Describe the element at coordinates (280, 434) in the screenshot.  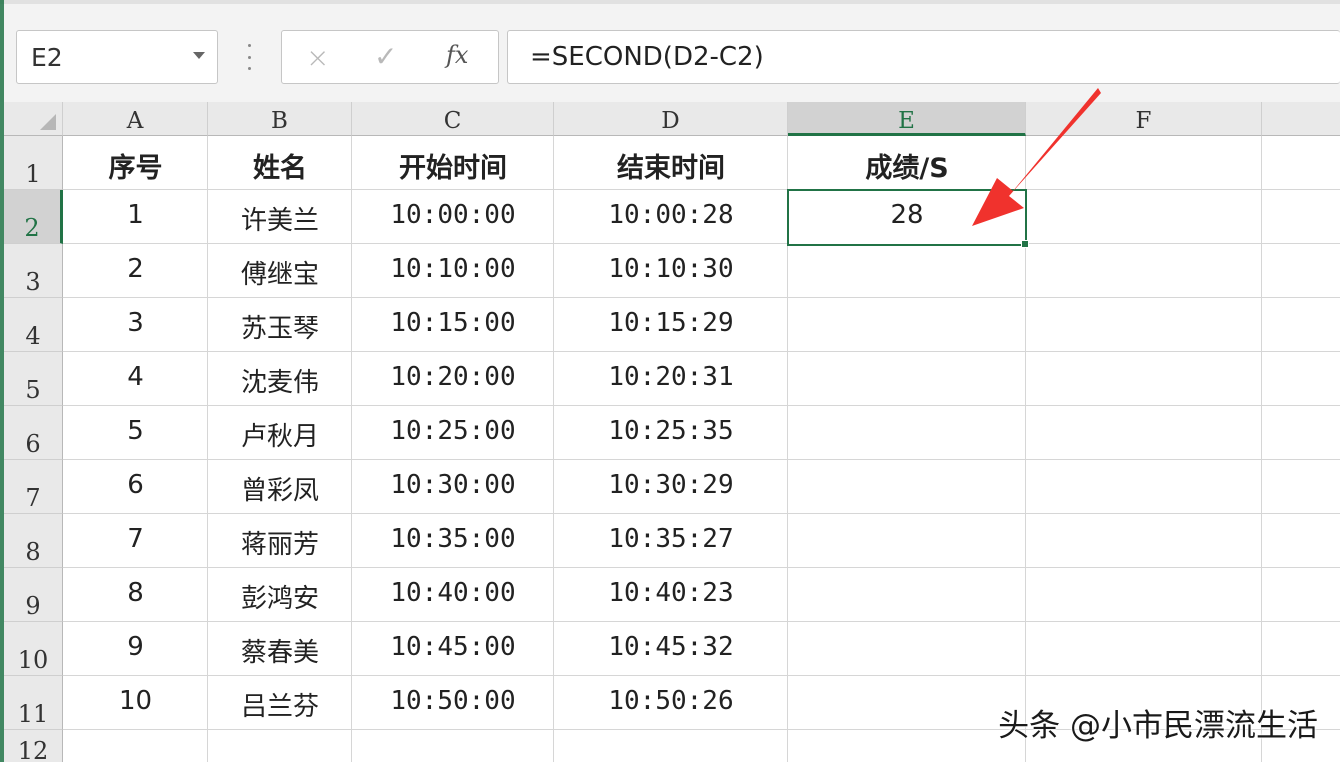
I see `cell-b6: 卢秋月` at that location.